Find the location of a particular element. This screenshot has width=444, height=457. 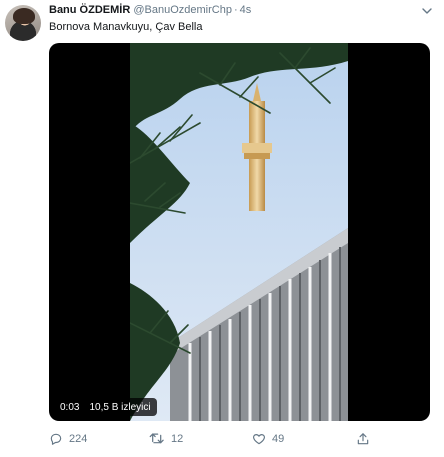

share-icon is located at coordinates (363, 439).